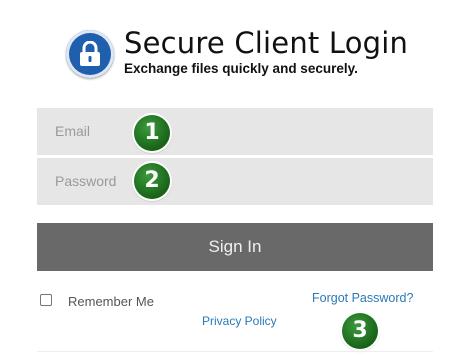 The width and height of the screenshot is (470, 358). What do you see at coordinates (86, 181) in the screenshot?
I see `password-placeholder: Password` at bounding box center [86, 181].